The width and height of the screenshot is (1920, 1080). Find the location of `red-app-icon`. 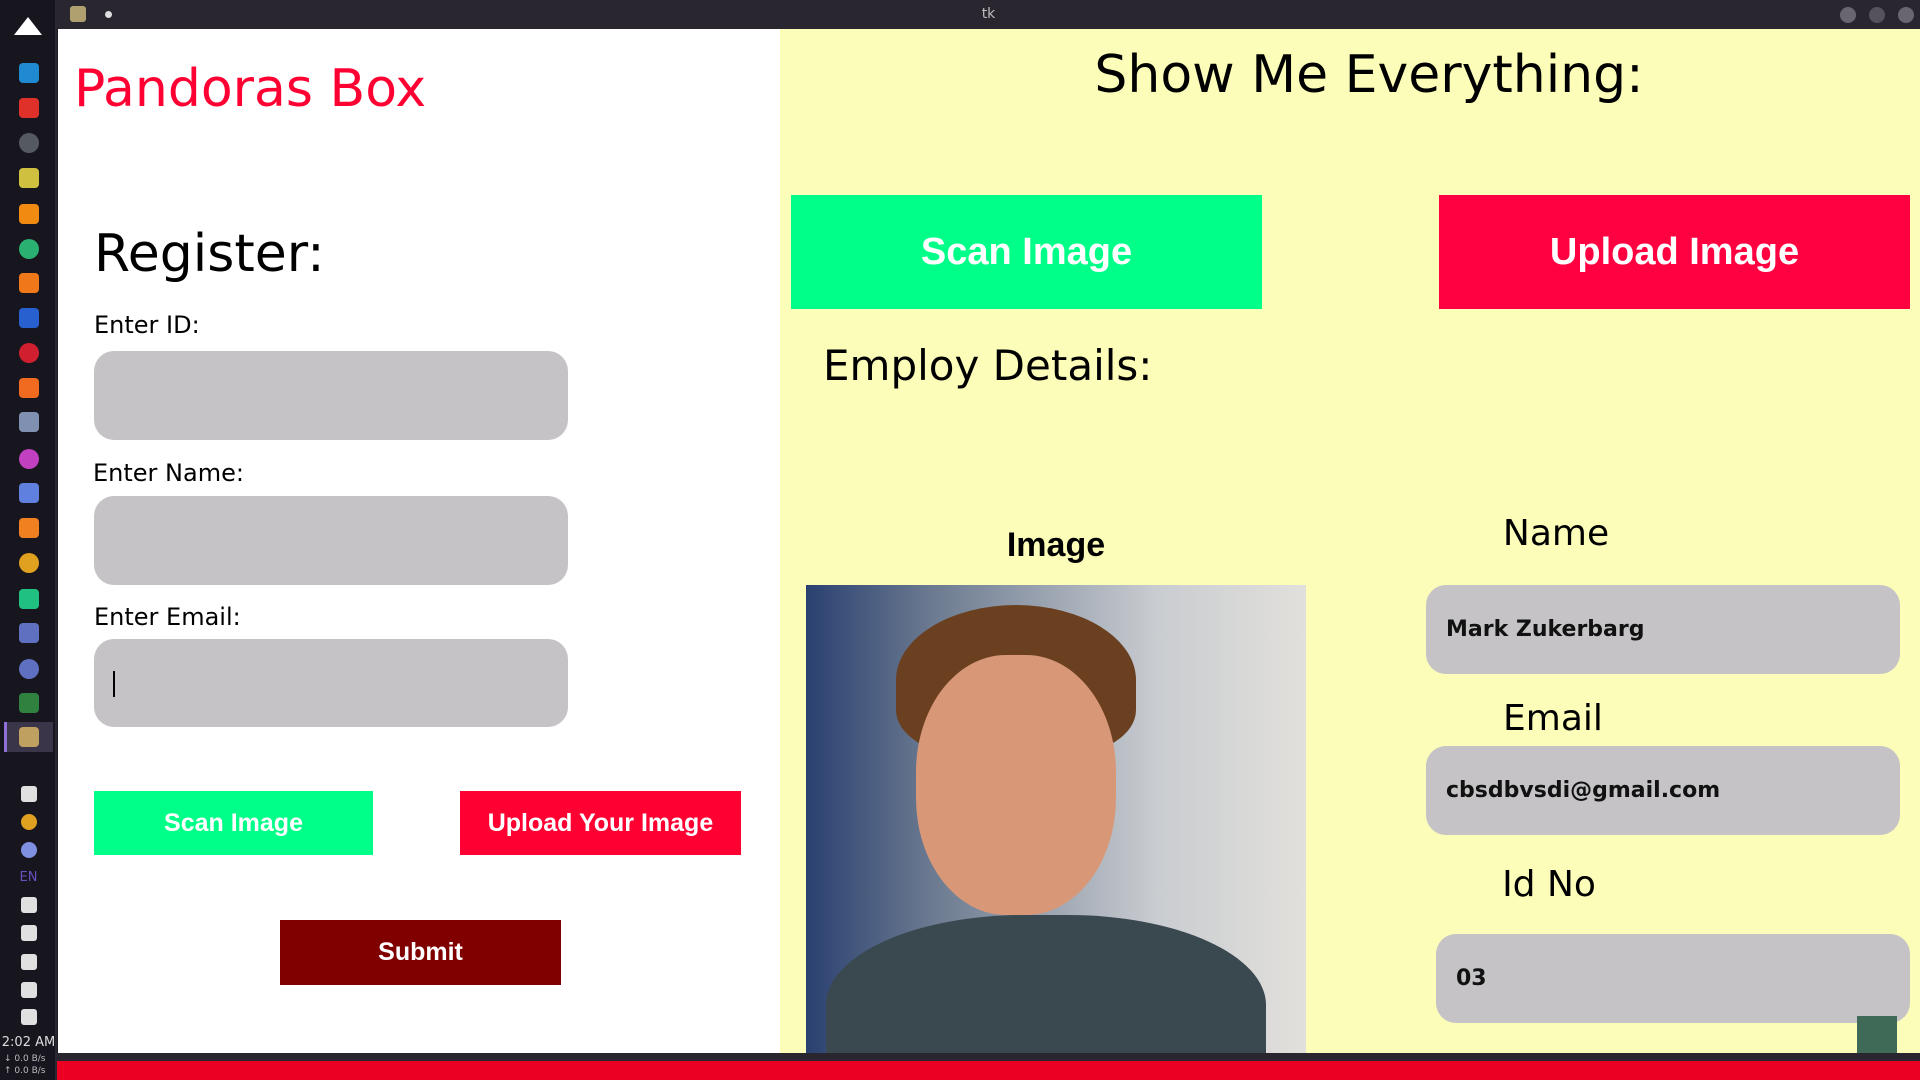

red-app-icon is located at coordinates (29, 353).